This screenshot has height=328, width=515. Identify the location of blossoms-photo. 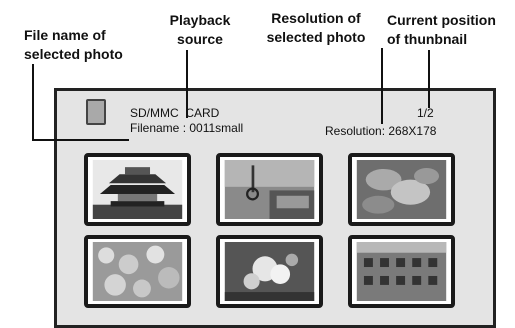
(269, 271).